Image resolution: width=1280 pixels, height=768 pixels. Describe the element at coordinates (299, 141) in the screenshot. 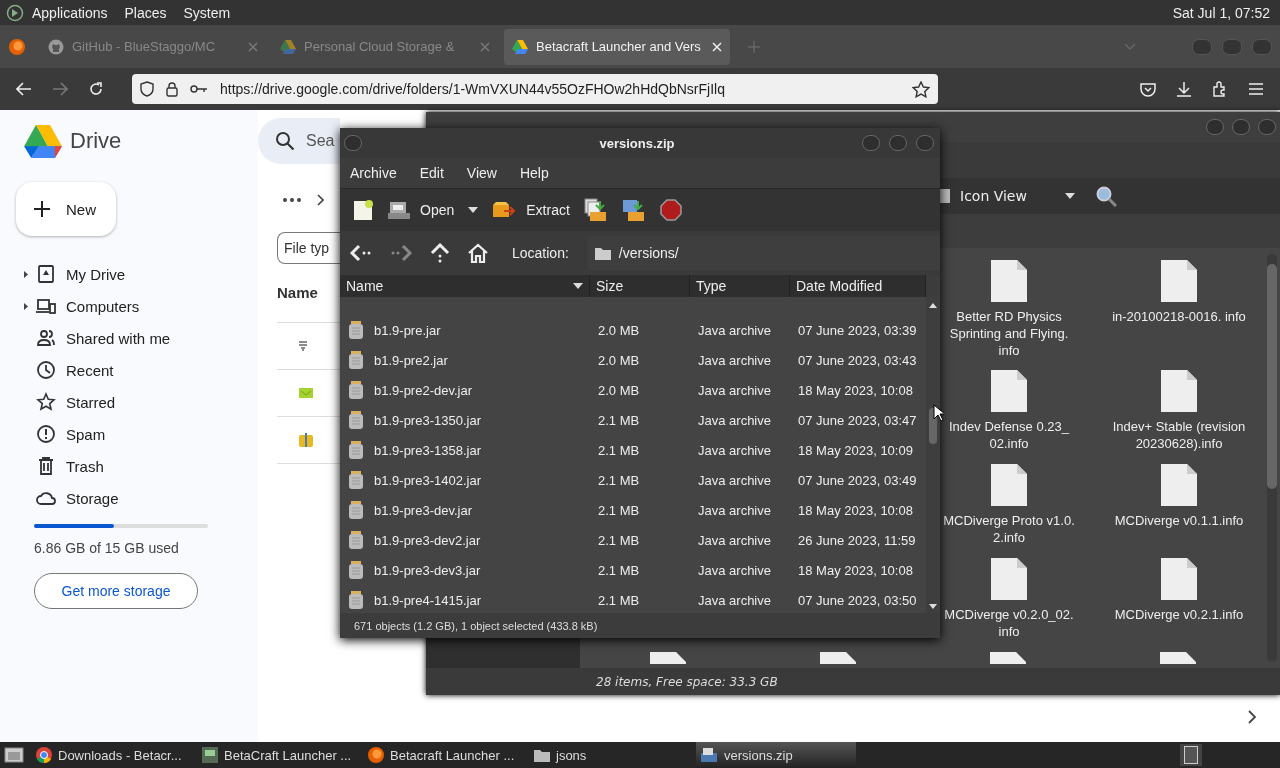

I see `search-field: Sea` at that location.